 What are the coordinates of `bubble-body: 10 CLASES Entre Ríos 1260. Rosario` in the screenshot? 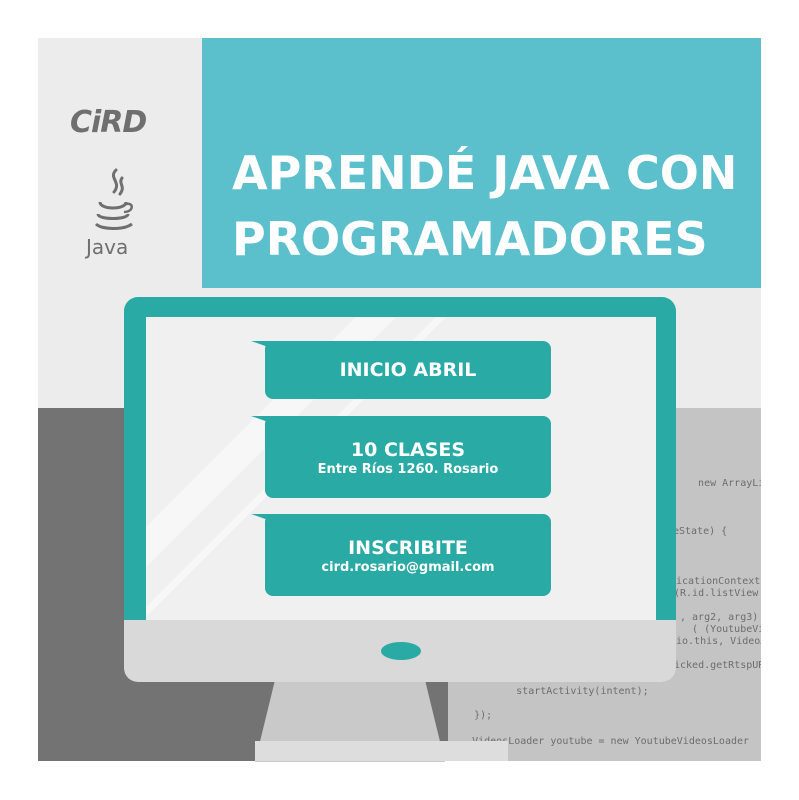 It's located at (408, 457).